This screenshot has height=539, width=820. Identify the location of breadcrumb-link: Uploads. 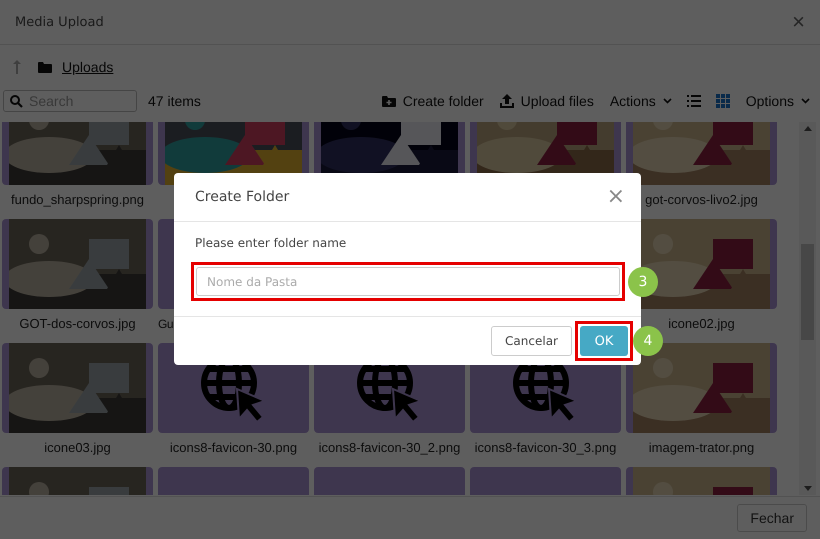
(88, 67).